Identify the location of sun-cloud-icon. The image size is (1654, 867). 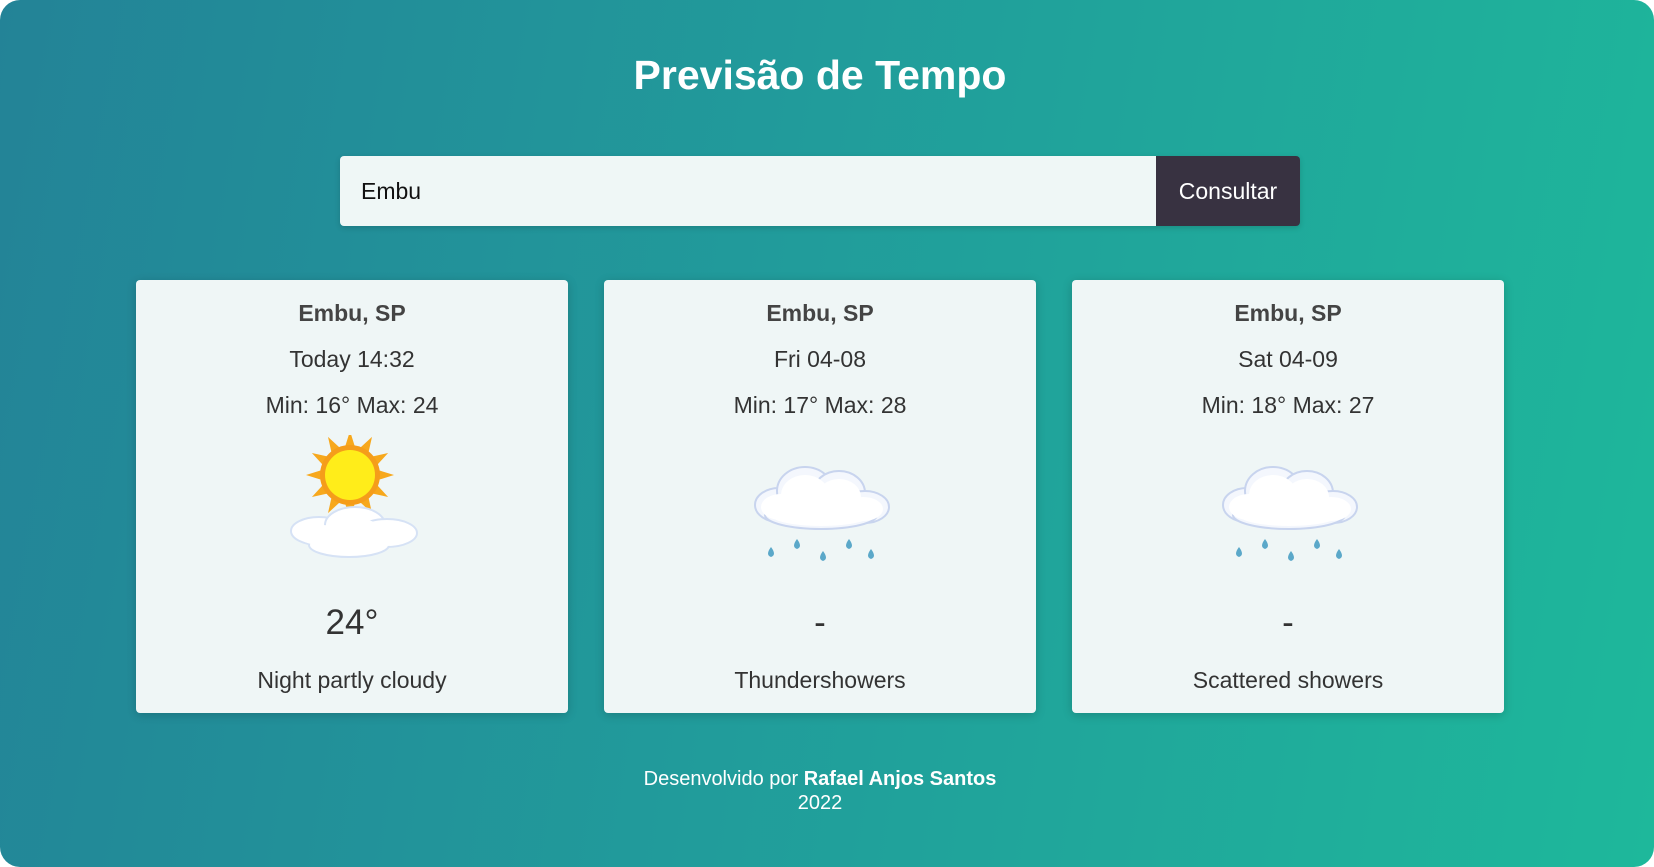
(352, 503).